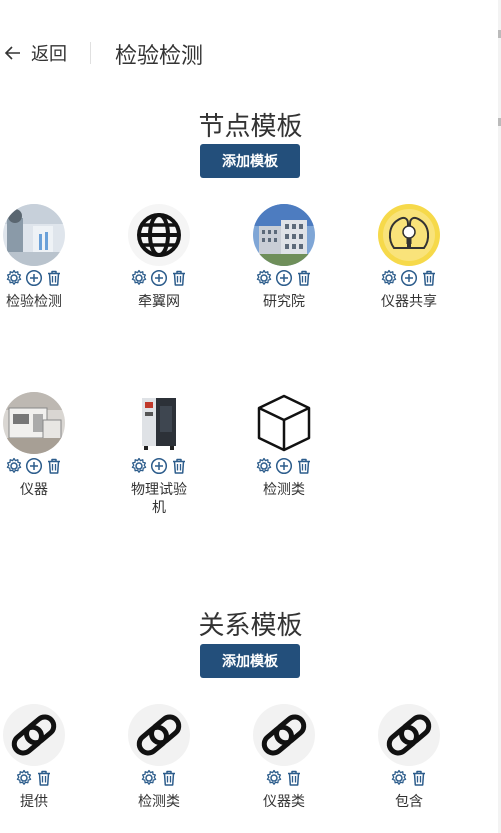 This screenshot has height=833, width=501. I want to click on lab-photo-icon, so click(34, 235).